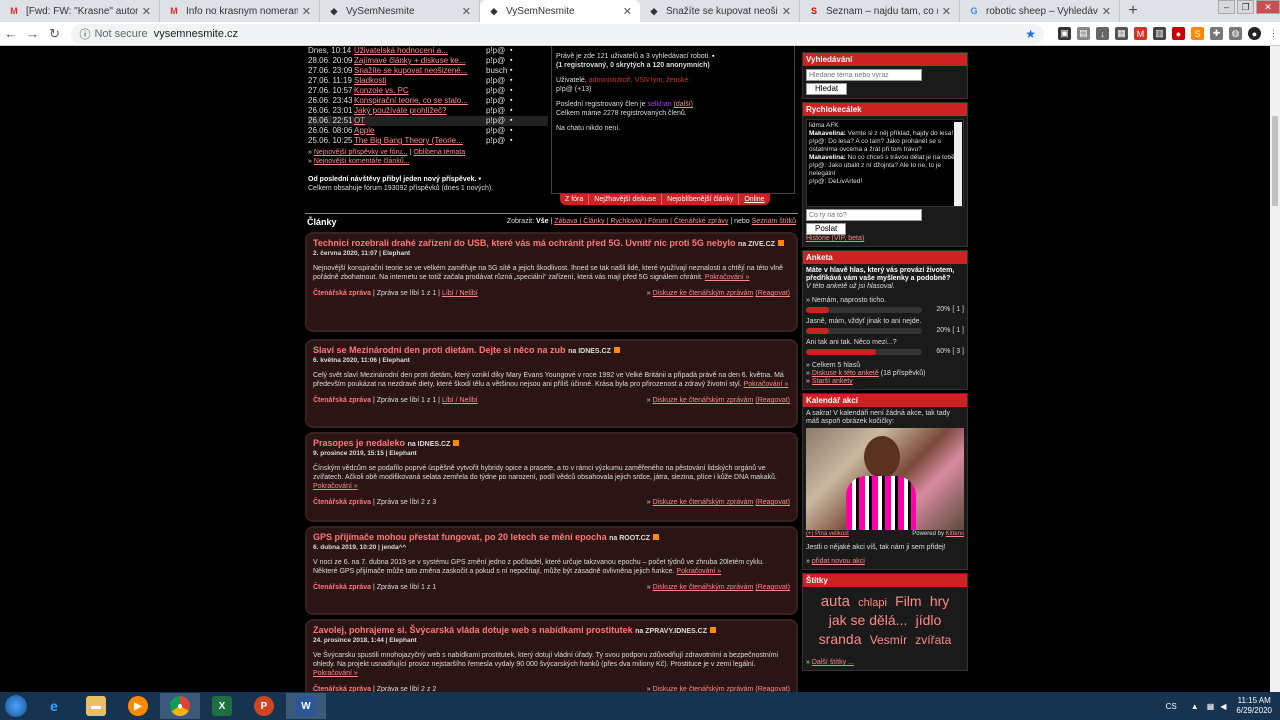  What do you see at coordinates (11, 33) in the screenshot?
I see `back-icon: ←` at bounding box center [11, 33].